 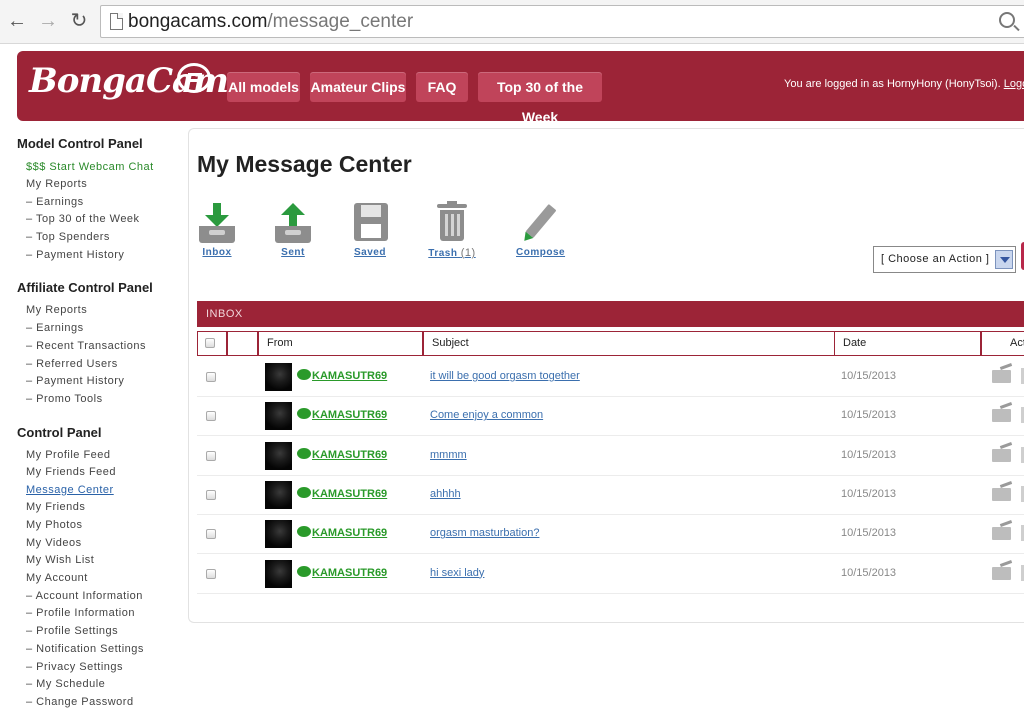 I want to click on inbox-icon, so click(x=217, y=222).